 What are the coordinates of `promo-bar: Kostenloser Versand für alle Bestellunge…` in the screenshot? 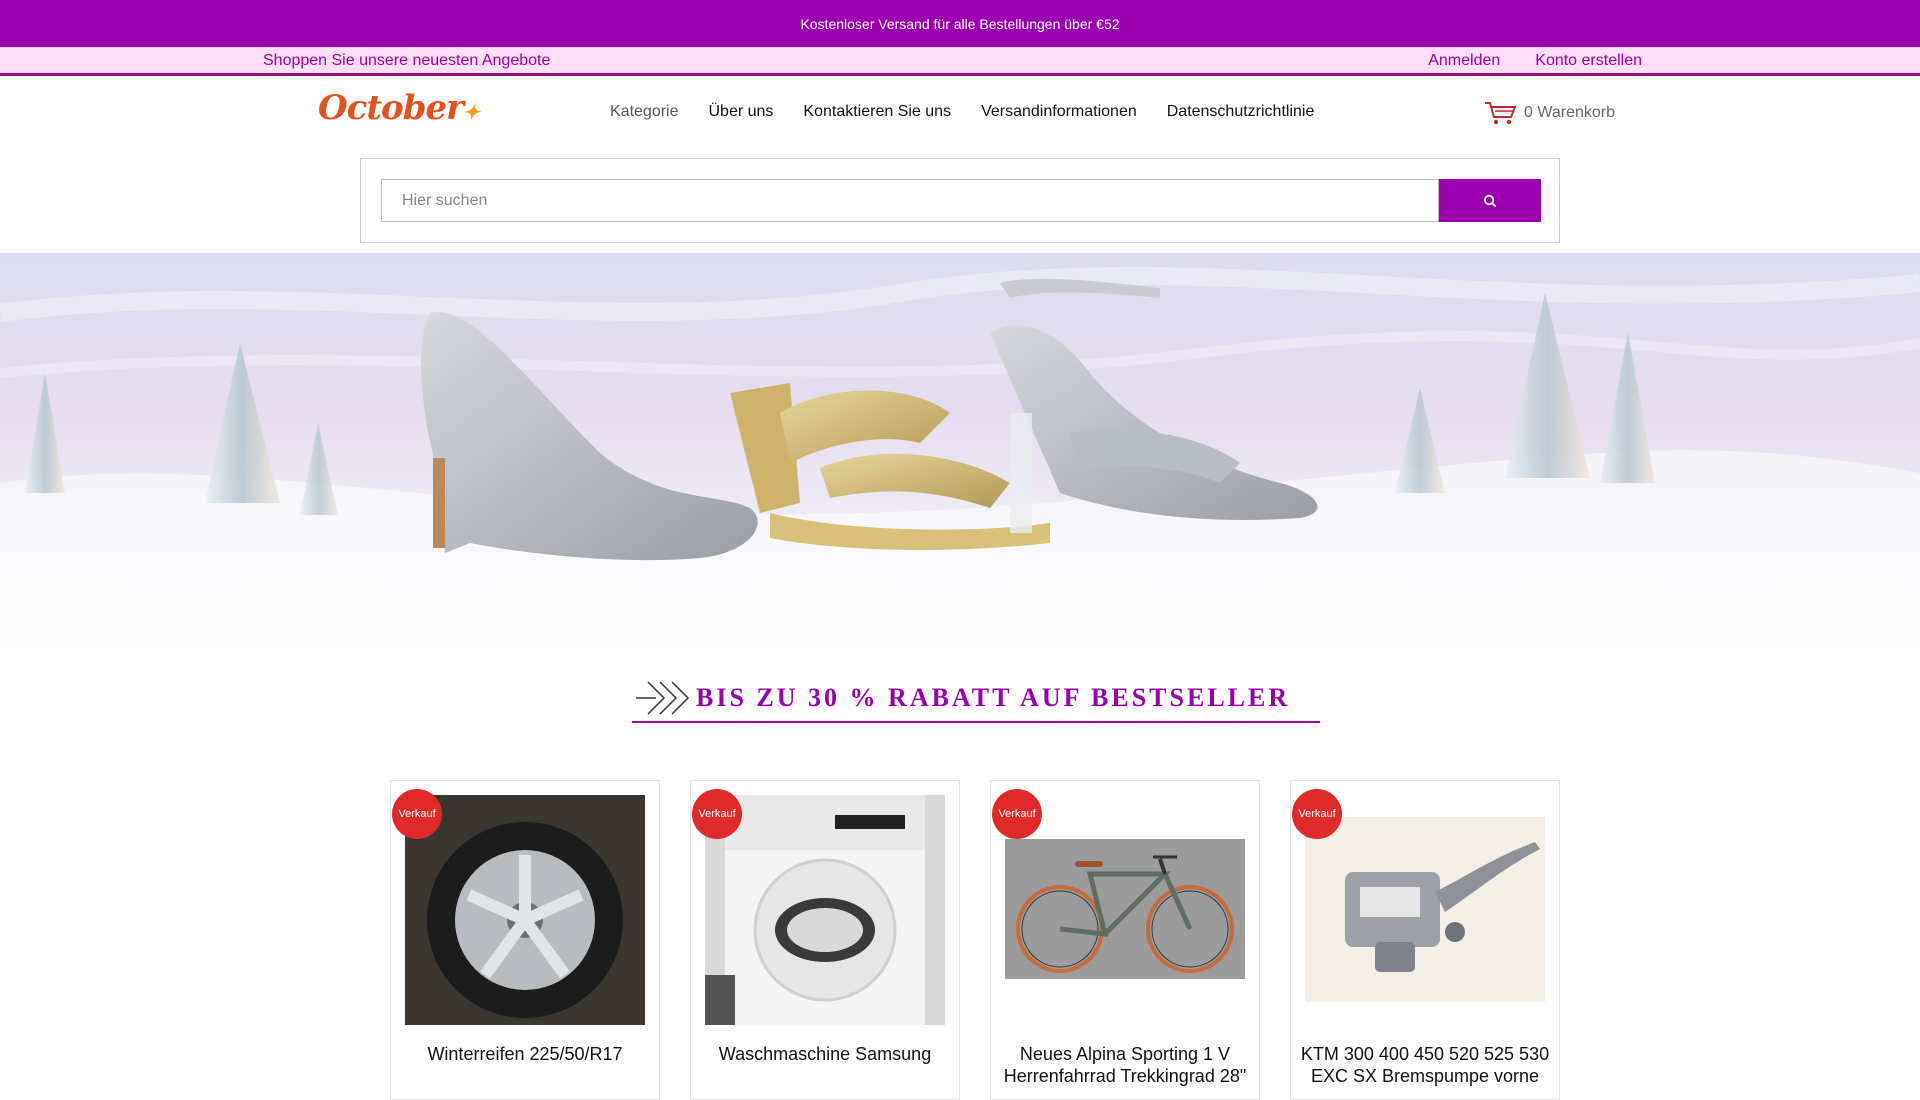 It's located at (960, 23).